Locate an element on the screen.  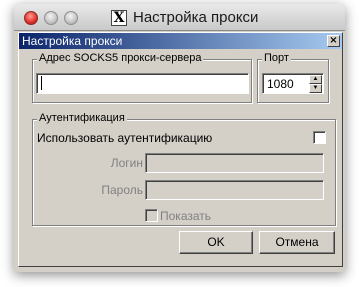
show-password-checkbox is located at coordinates (151, 215).